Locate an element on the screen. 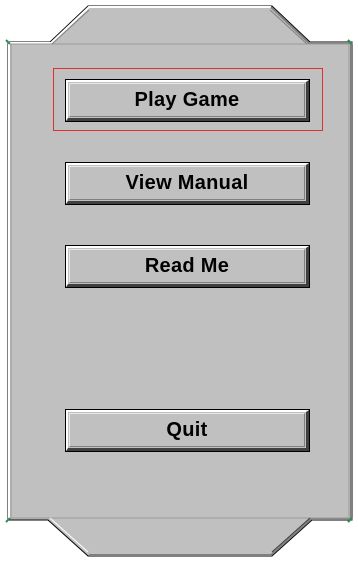 This screenshot has height=561, width=358. read-me-button: Read Me is located at coordinates (187, 266).